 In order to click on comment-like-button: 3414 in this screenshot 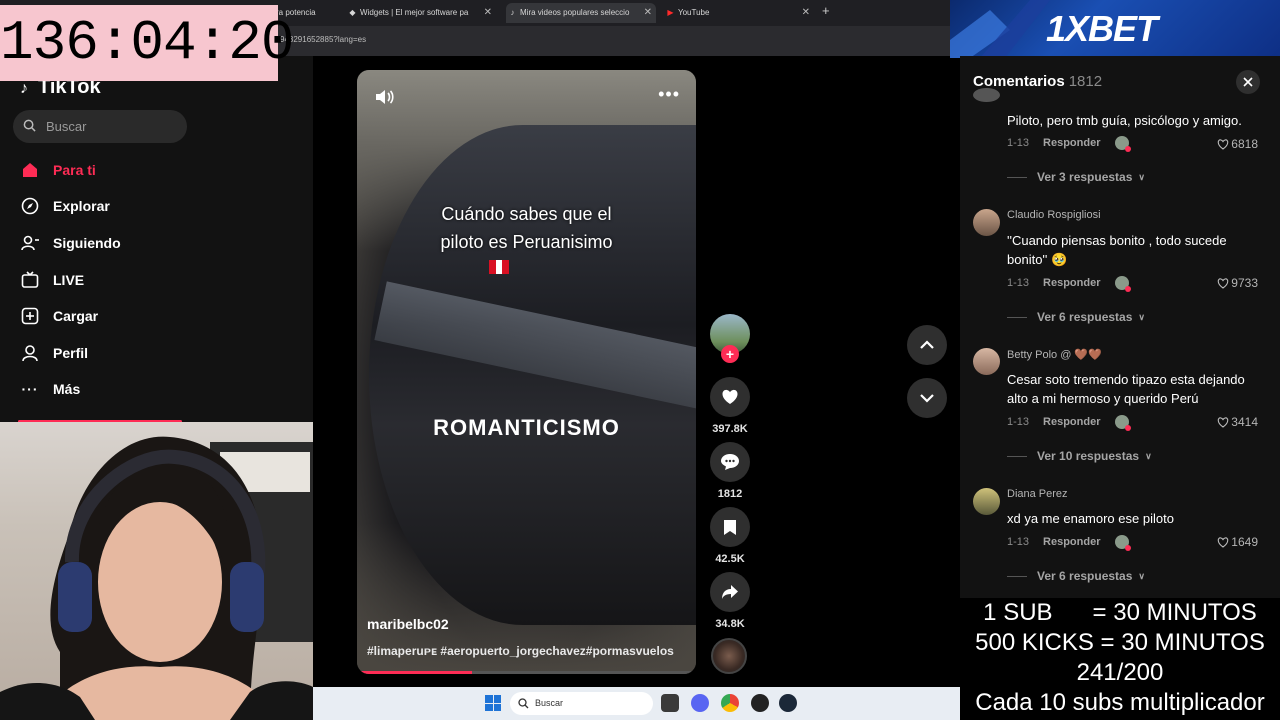, I will do `click(1237, 422)`.